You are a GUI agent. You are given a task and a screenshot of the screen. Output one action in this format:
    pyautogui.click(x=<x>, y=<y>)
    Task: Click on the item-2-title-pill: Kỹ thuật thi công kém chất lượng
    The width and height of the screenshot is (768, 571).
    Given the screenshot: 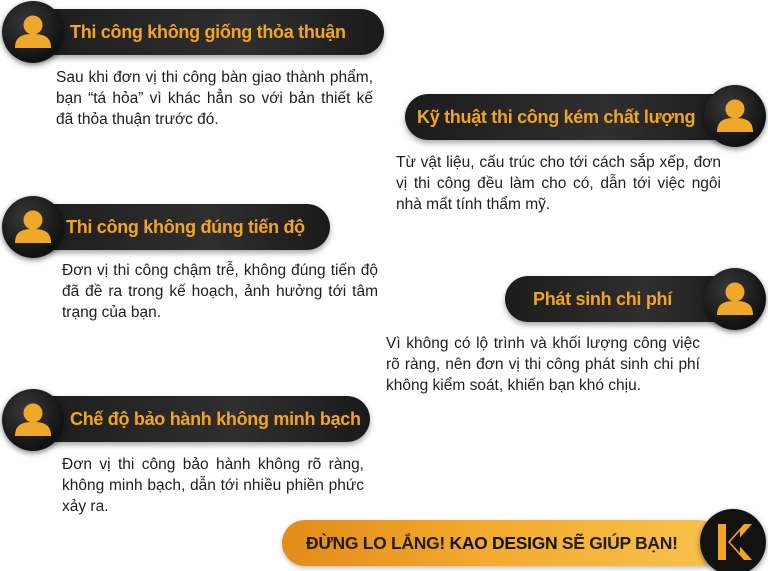 What is the action you would take?
    pyautogui.click(x=572, y=117)
    